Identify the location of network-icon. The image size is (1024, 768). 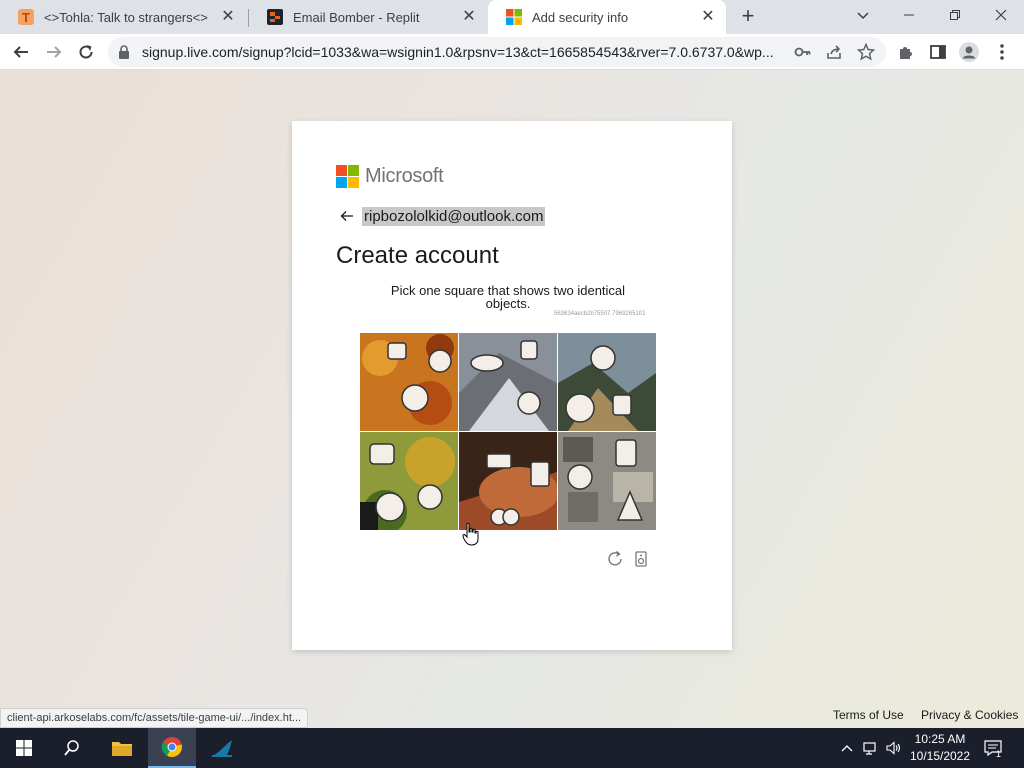
(871, 748).